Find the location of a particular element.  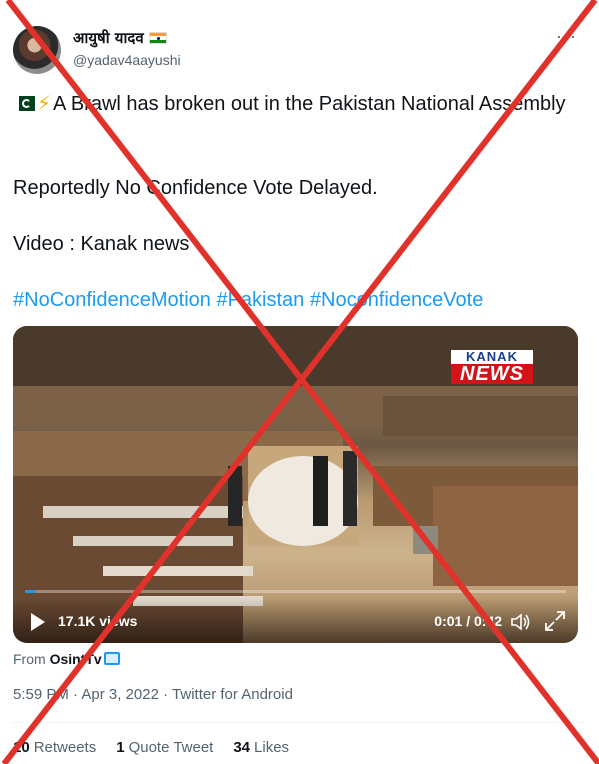

avatar is located at coordinates (37, 50).